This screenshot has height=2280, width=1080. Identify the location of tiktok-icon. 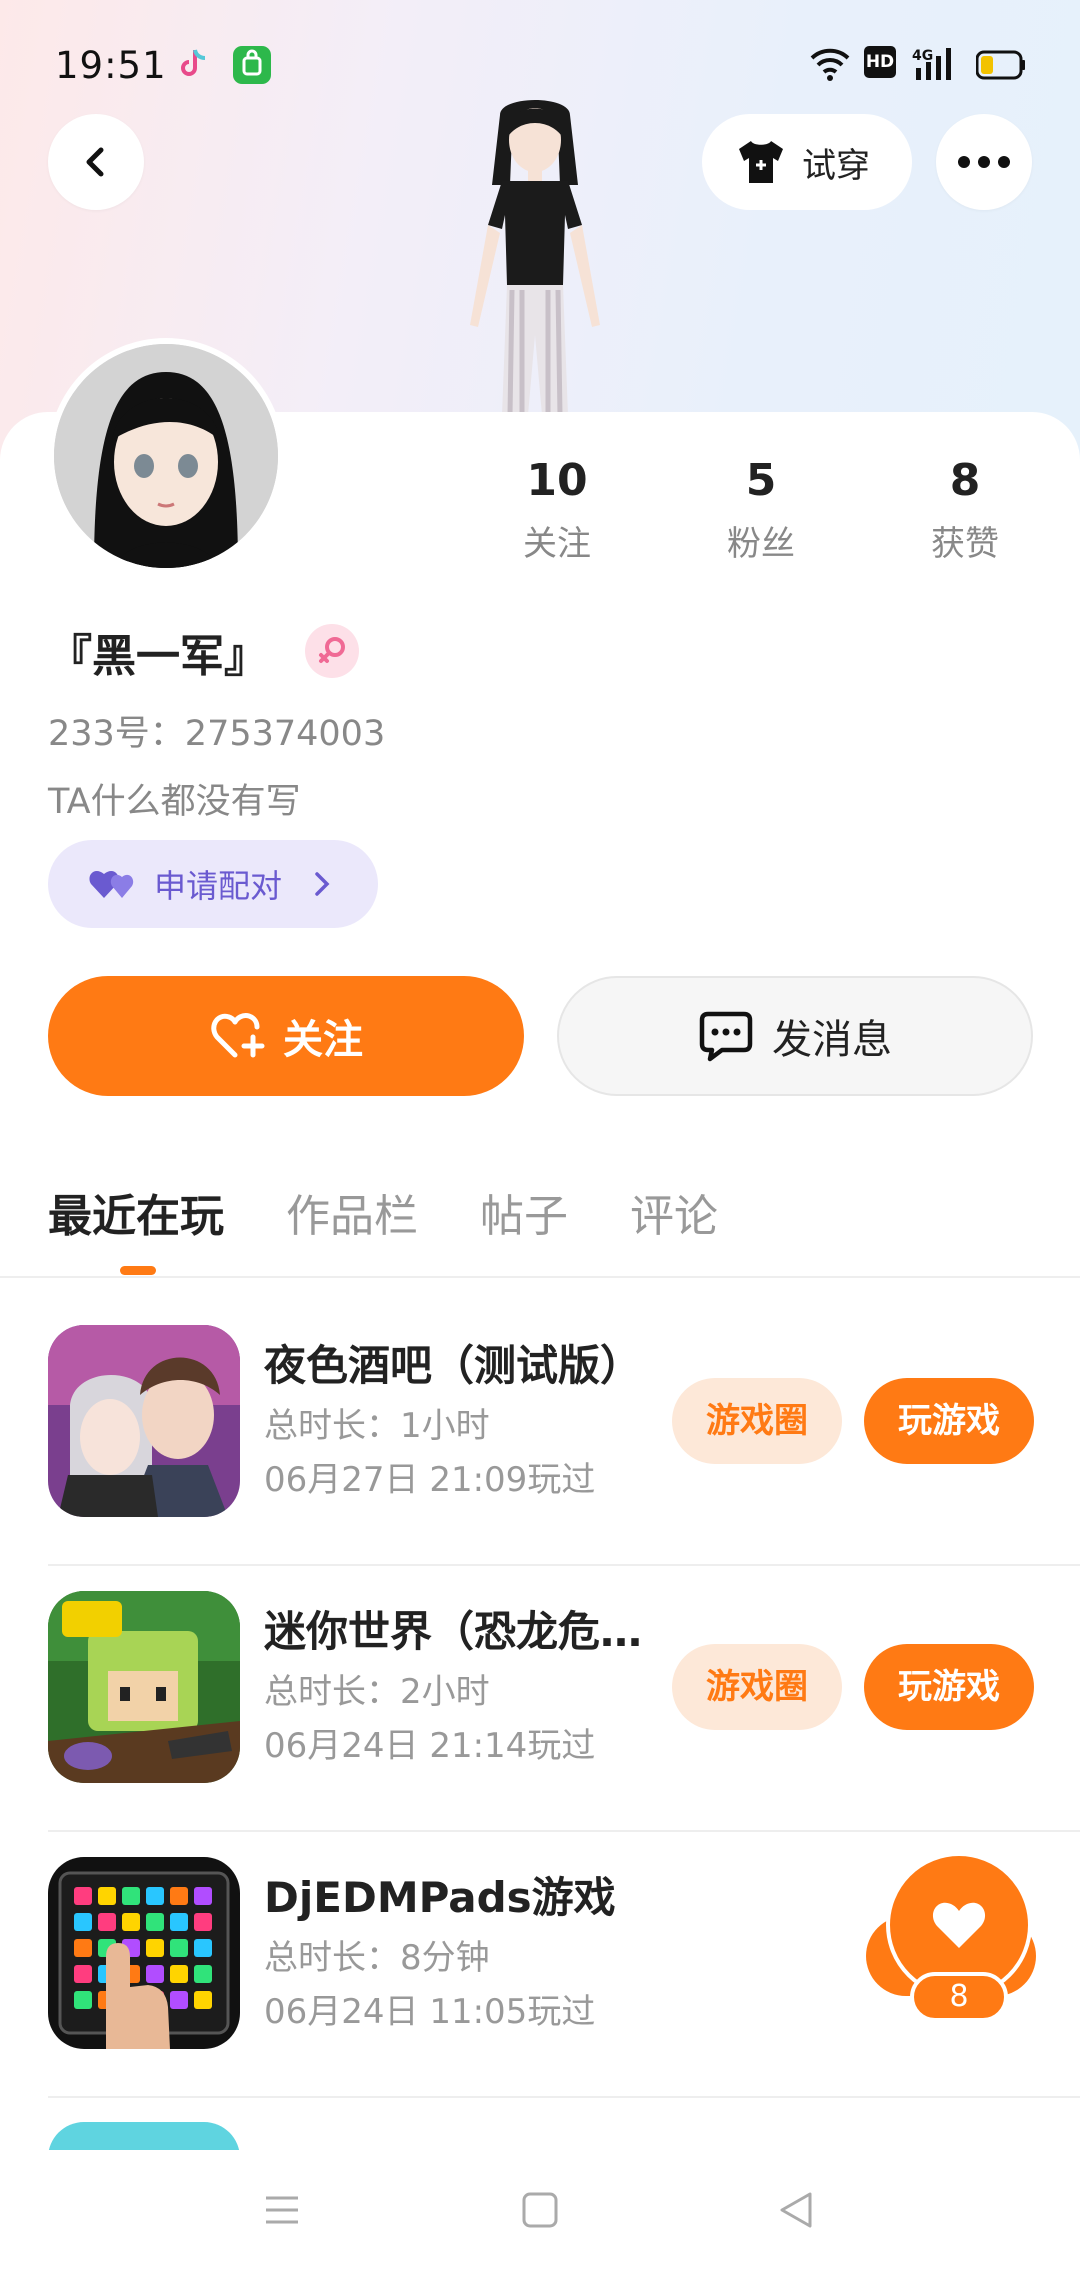
(193, 62).